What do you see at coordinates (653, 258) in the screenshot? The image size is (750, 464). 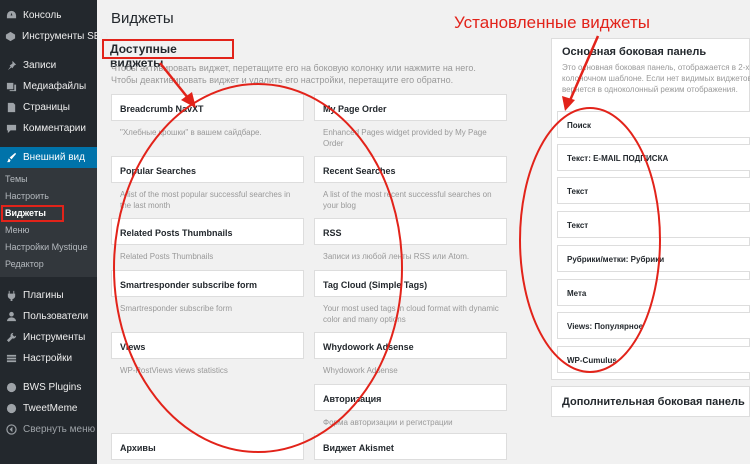 I see `installed-widget-categories: Рубрики/метки: Рубрики` at bounding box center [653, 258].